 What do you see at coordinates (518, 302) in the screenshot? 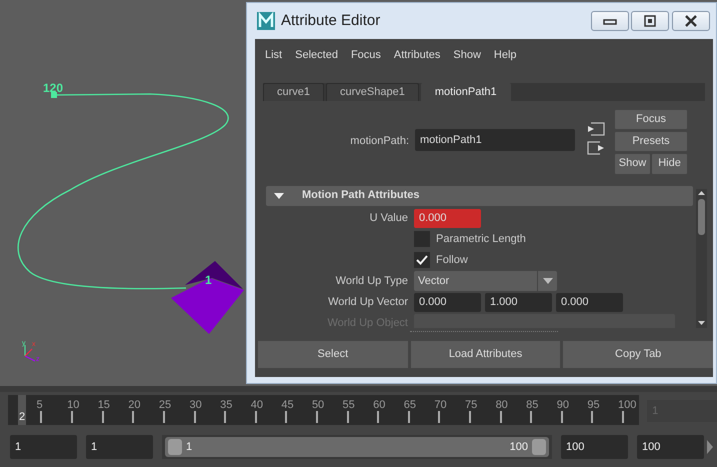
I see `value-field: 1.000` at bounding box center [518, 302].